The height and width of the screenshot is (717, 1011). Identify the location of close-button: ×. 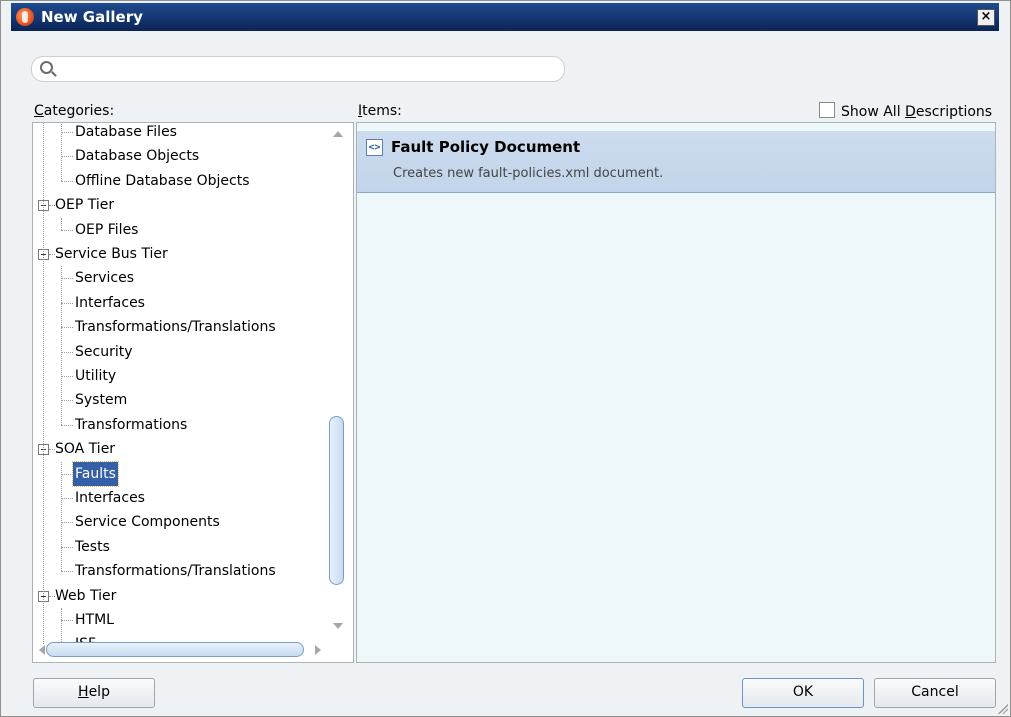
(986, 17).